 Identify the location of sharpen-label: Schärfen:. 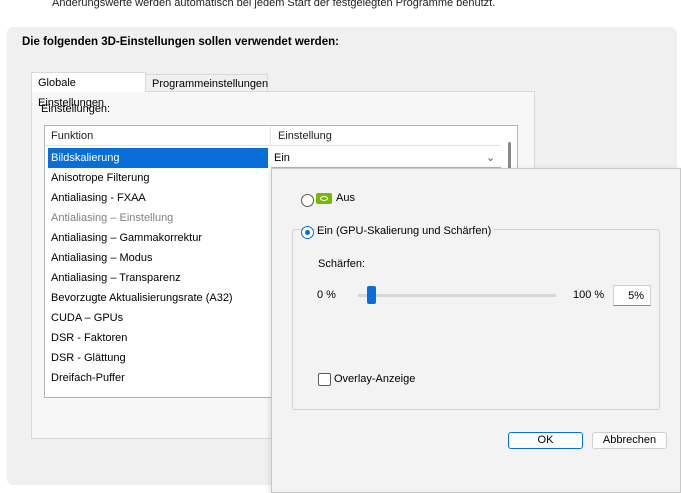
(342, 264).